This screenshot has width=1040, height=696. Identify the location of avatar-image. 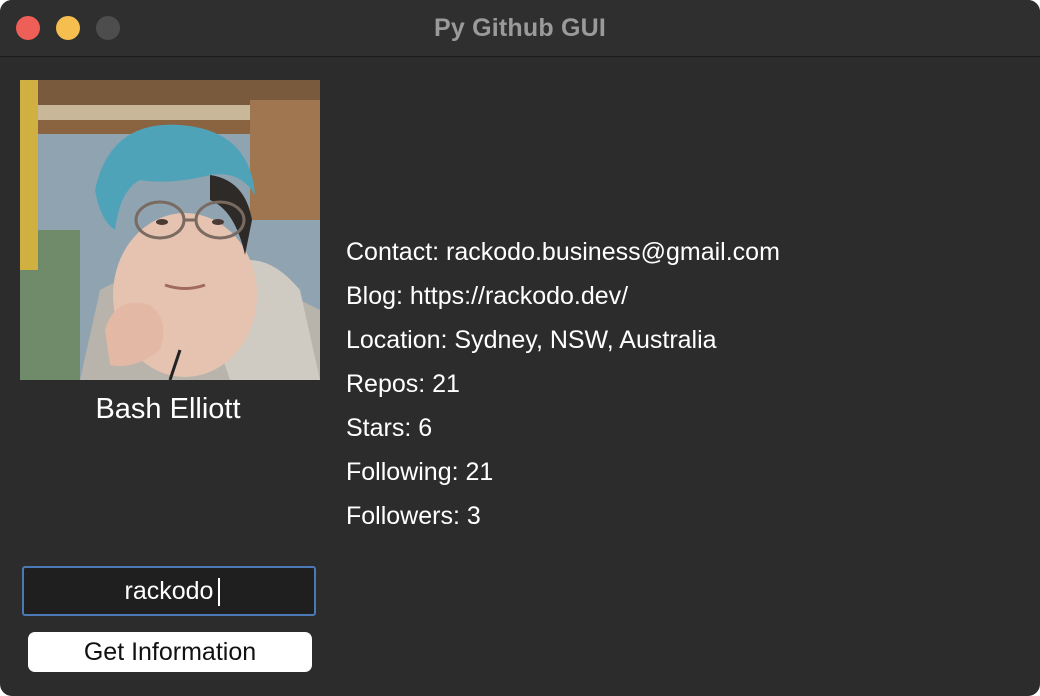
(170, 230).